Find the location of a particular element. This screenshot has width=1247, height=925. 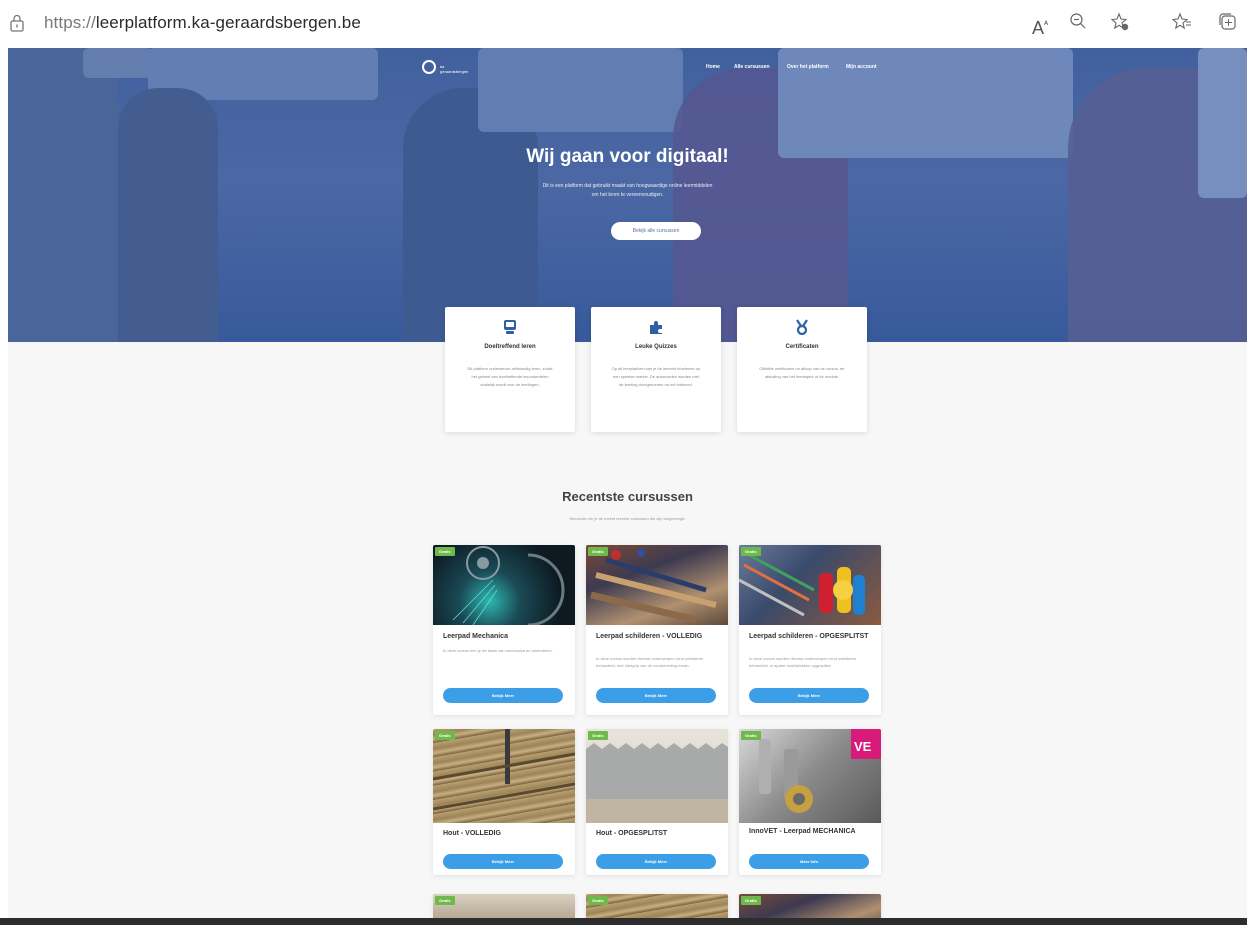

nav-about: Over het platform is located at coordinates (808, 67).